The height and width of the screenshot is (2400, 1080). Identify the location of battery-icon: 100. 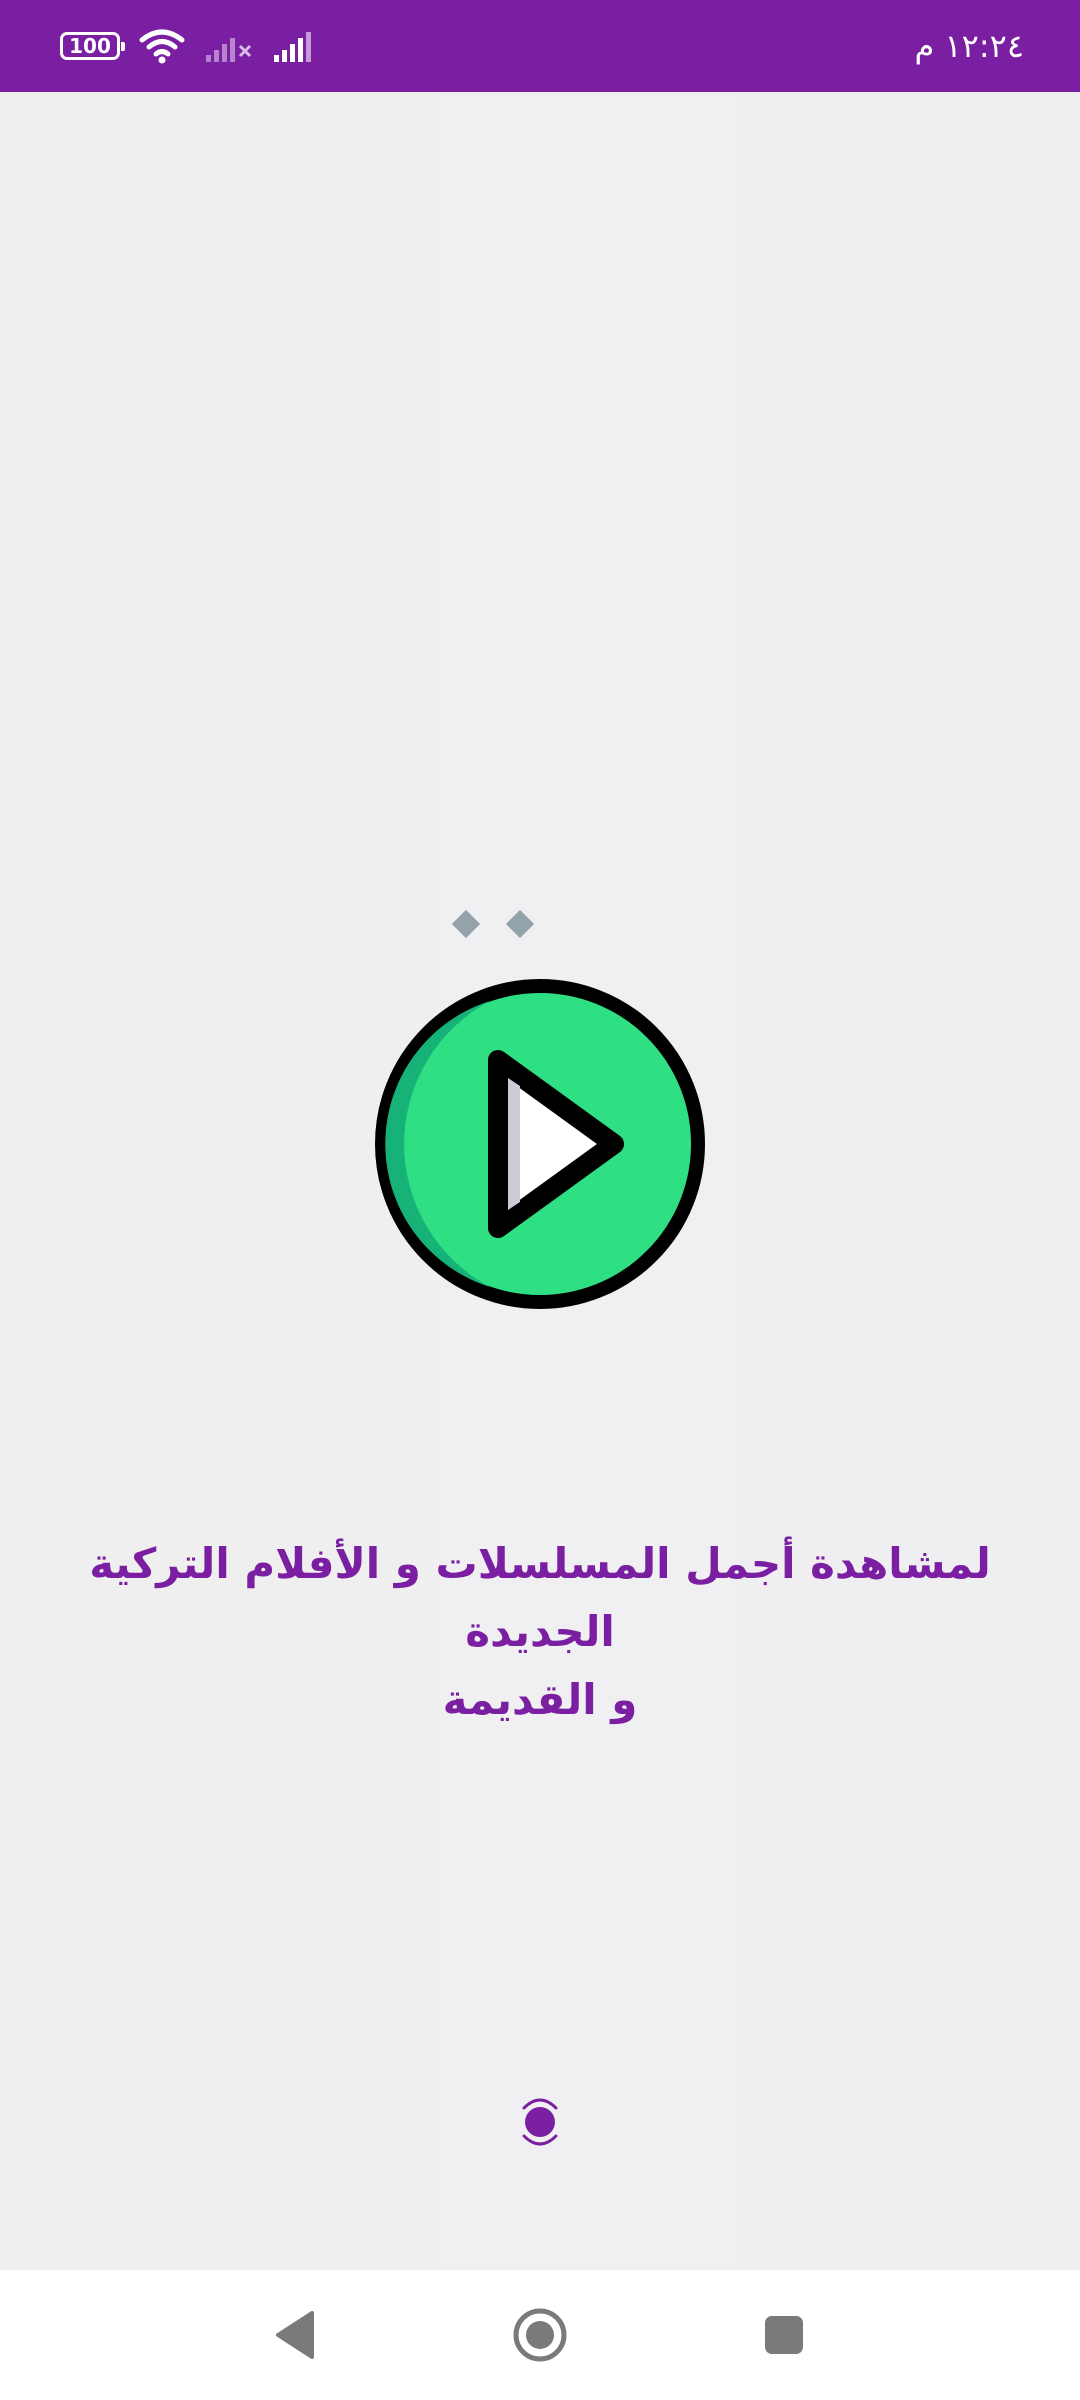
(92, 46).